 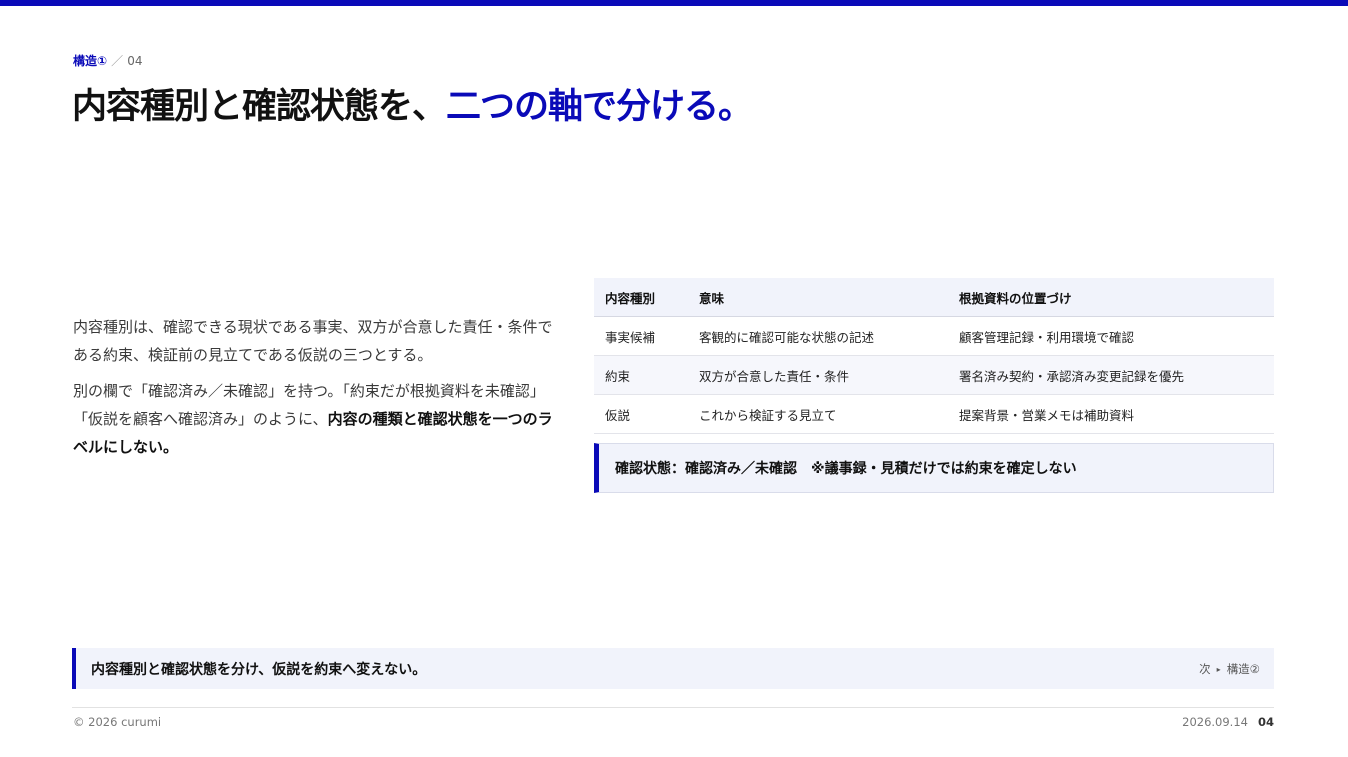 What do you see at coordinates (641, 414) in the screenshot?
I see `table-cell: 仮説` at bounding box center [641, 414].